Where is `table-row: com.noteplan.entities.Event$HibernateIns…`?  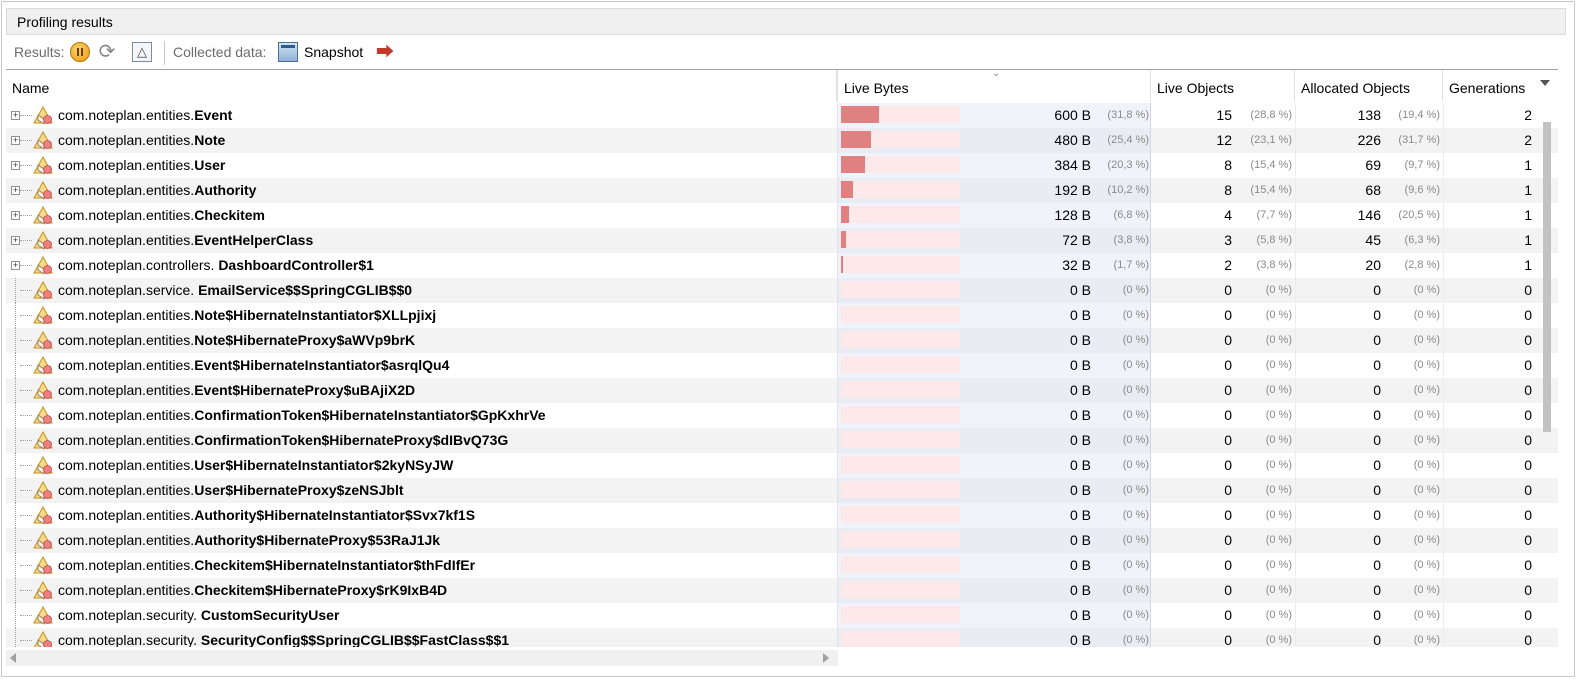 table-row: com.noteplan.entities.Event$HibernateIns… is located at coordinates (782, 365).